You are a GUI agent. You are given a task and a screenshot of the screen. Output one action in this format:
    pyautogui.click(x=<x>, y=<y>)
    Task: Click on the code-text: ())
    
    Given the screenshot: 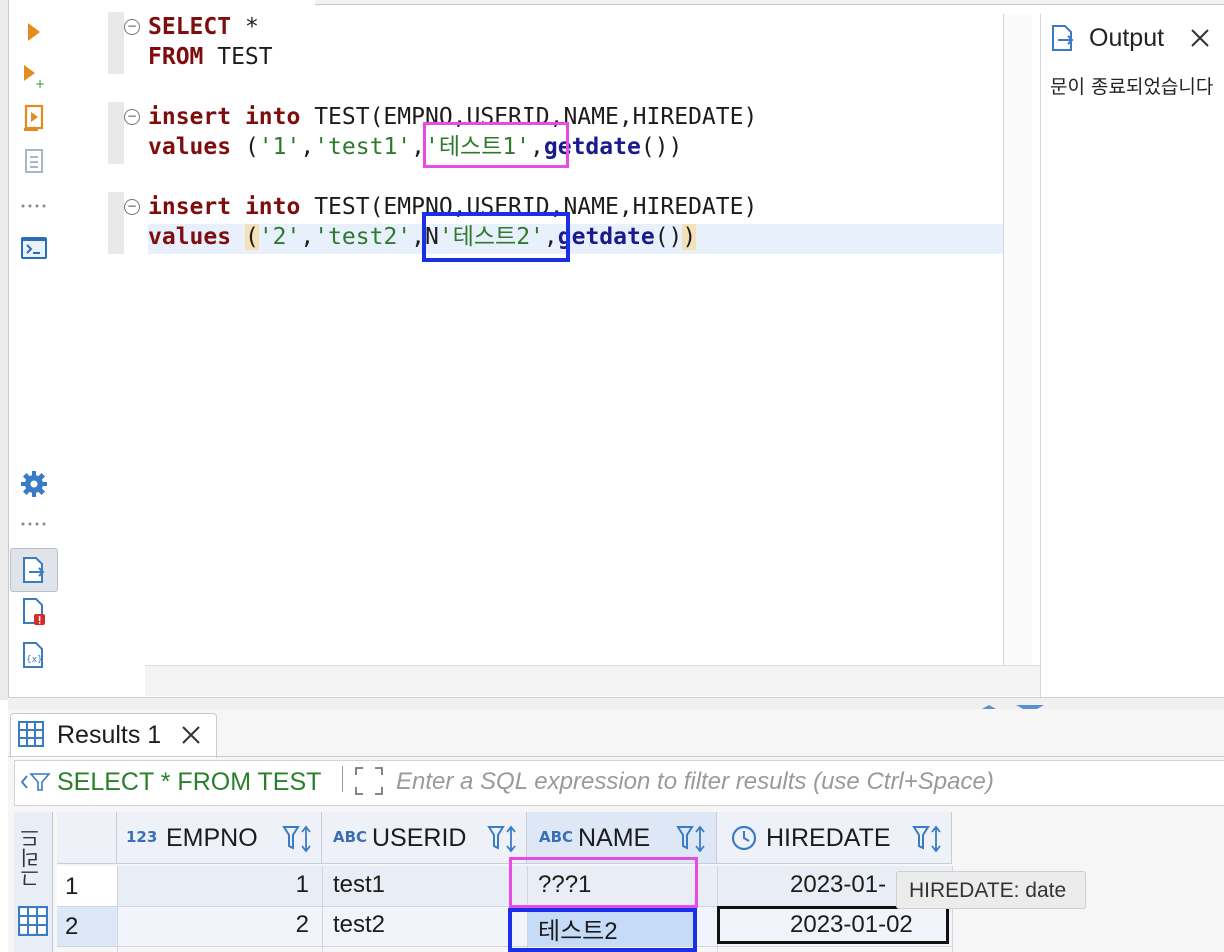 What is the action you would take?
    pyautogui.click(x=661, y=147)
    